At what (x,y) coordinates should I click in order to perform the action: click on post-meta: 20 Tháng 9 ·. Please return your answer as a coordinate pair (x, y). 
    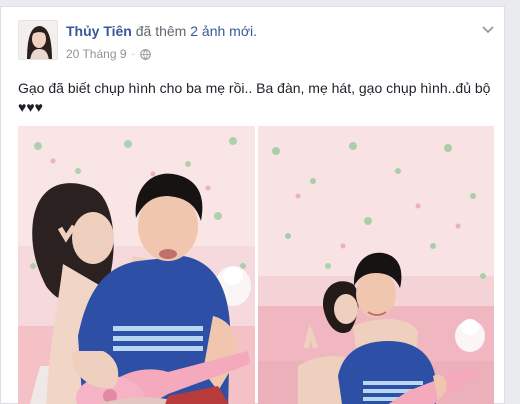
    Looking at the image, I should click on (108, 54).